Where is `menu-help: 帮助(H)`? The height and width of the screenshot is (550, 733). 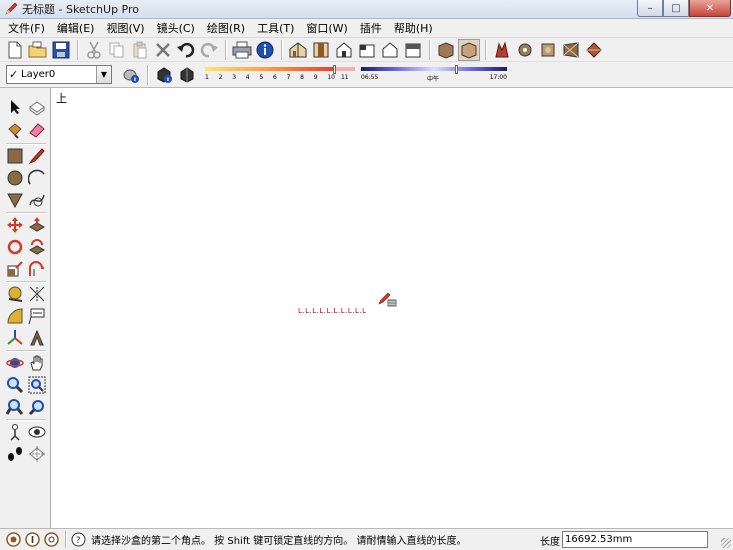 menu-help: 帮助(H) is located at coordinates (413, 28).